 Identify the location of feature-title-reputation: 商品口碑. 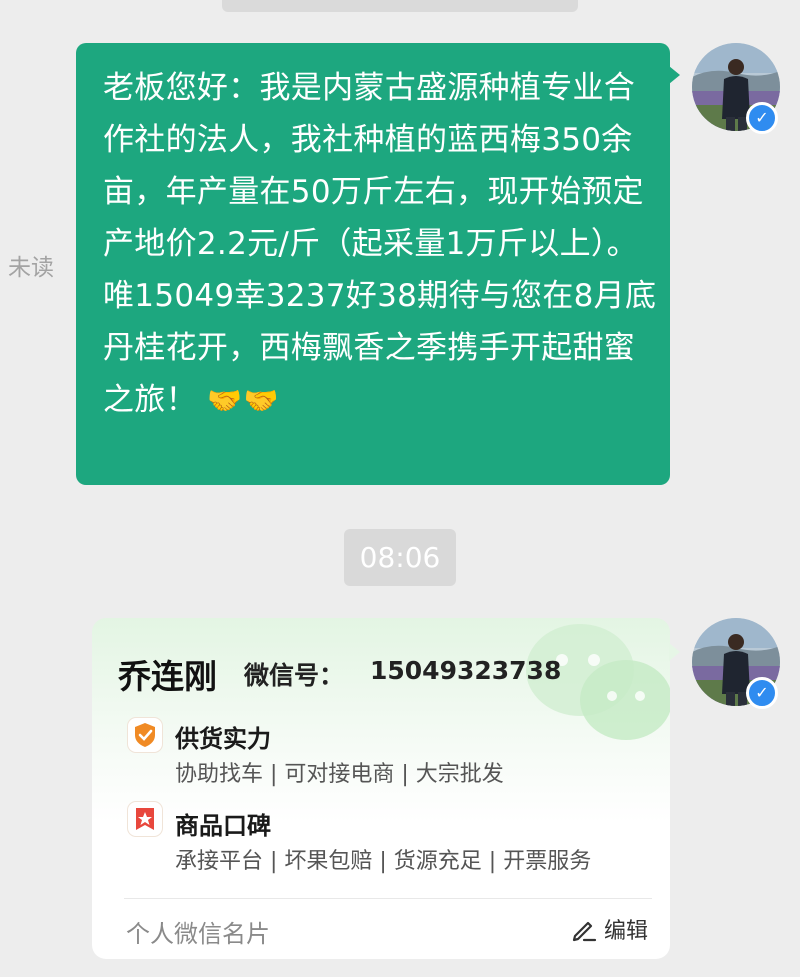
(223, 826).